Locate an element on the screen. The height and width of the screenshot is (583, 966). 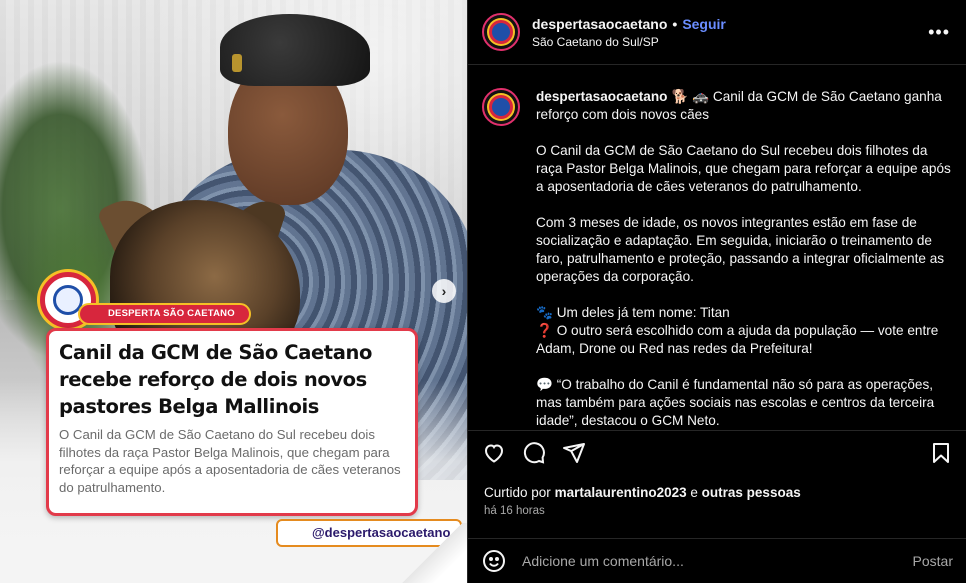
comment-button is located at coordinates (542, 453).